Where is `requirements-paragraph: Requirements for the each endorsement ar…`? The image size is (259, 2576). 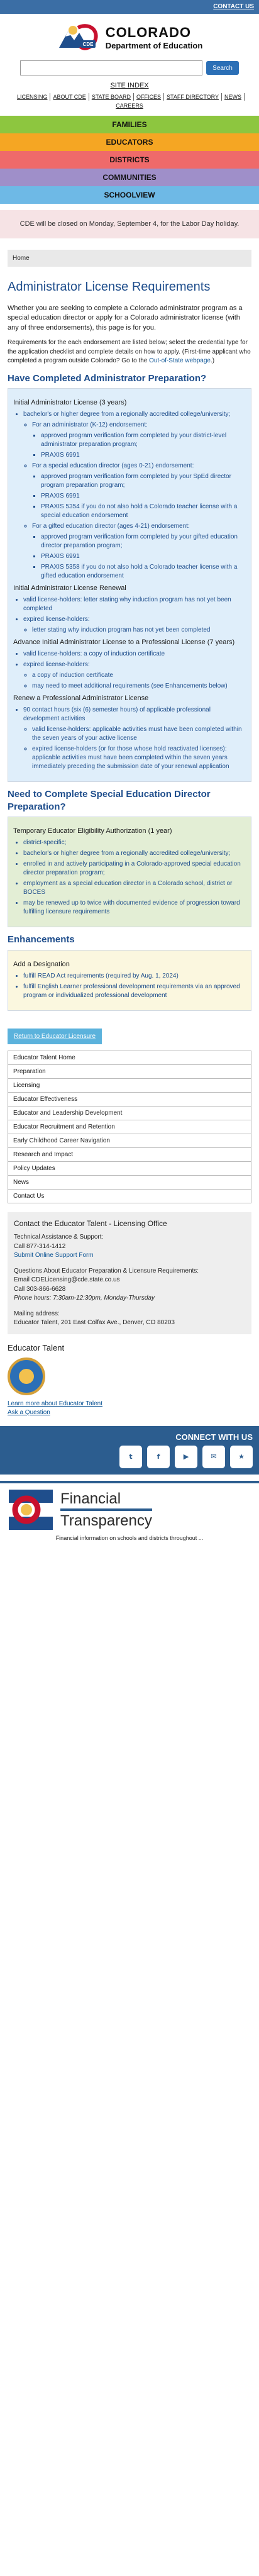
requirements-paragraph: Requirements for the each endorsement ar… is located at coordinates (129, 352).